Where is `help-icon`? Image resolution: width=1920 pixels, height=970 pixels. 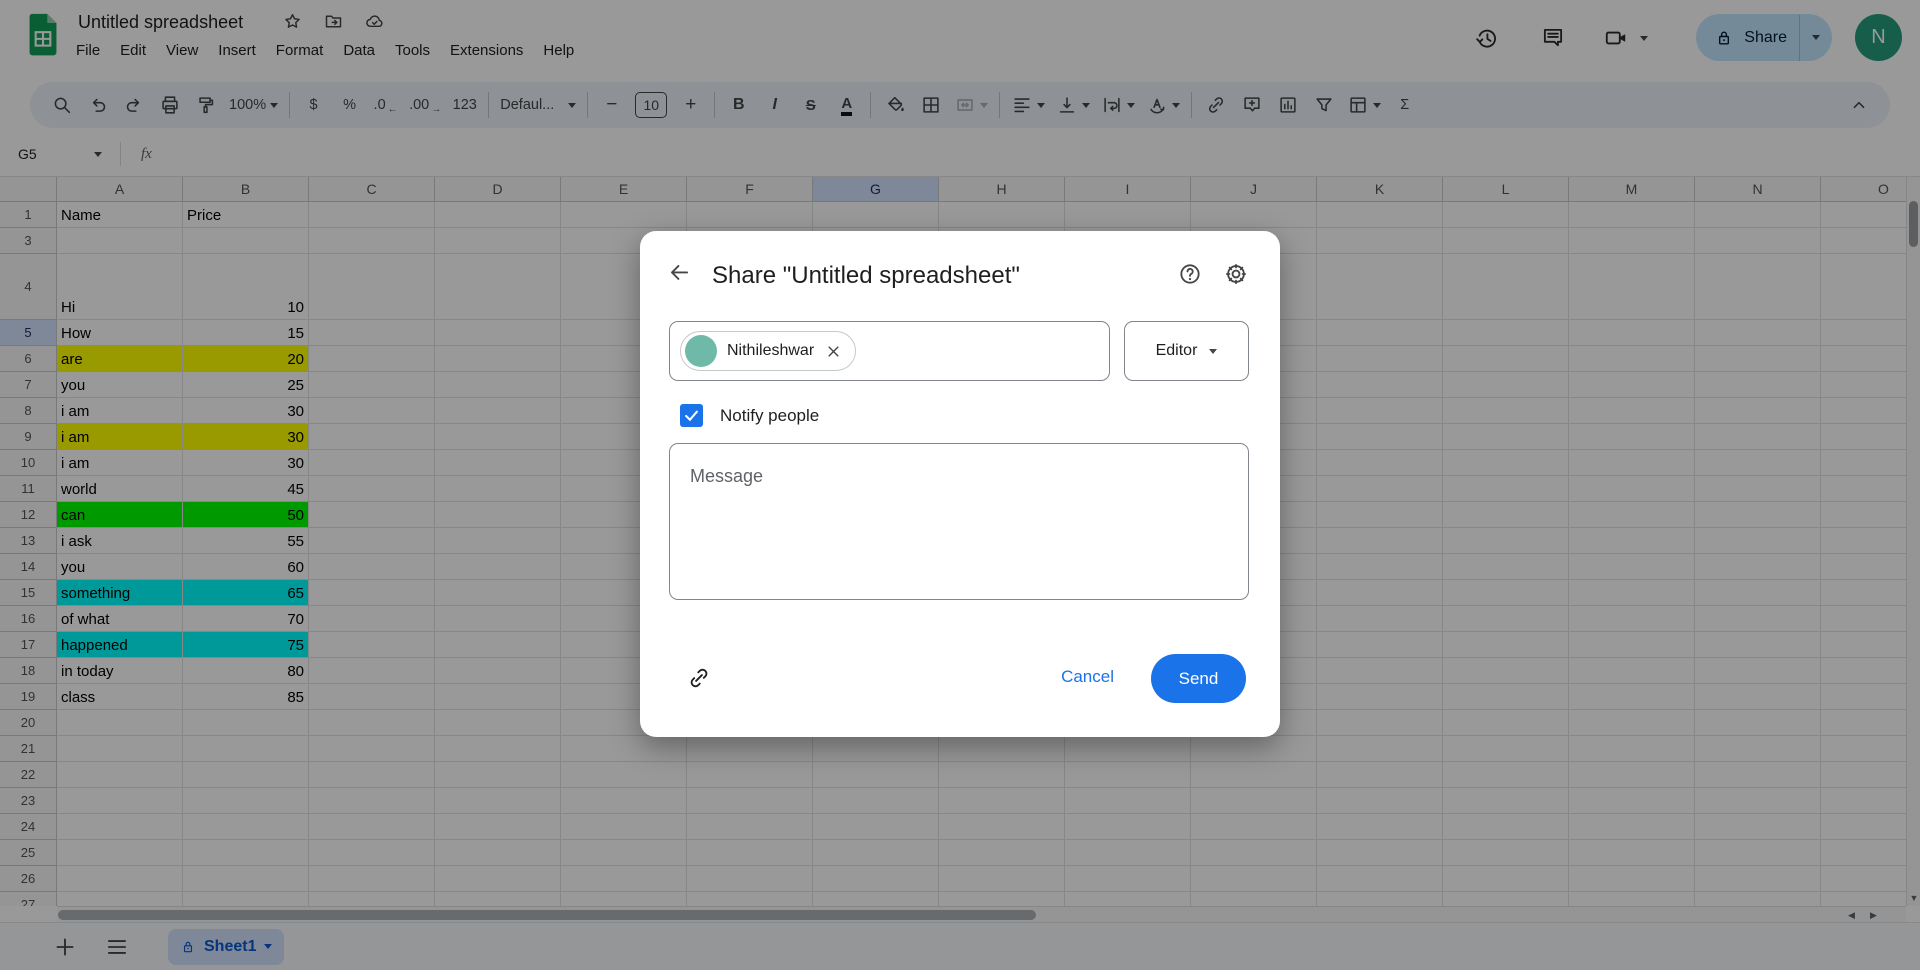
help-icon is located at coordinates (1190, 274).